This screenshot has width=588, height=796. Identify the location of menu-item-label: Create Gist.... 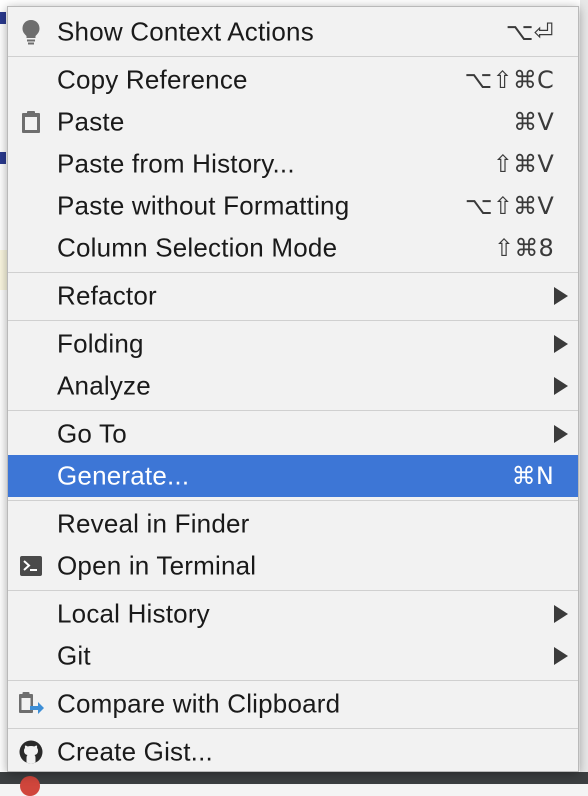
(135, 751).